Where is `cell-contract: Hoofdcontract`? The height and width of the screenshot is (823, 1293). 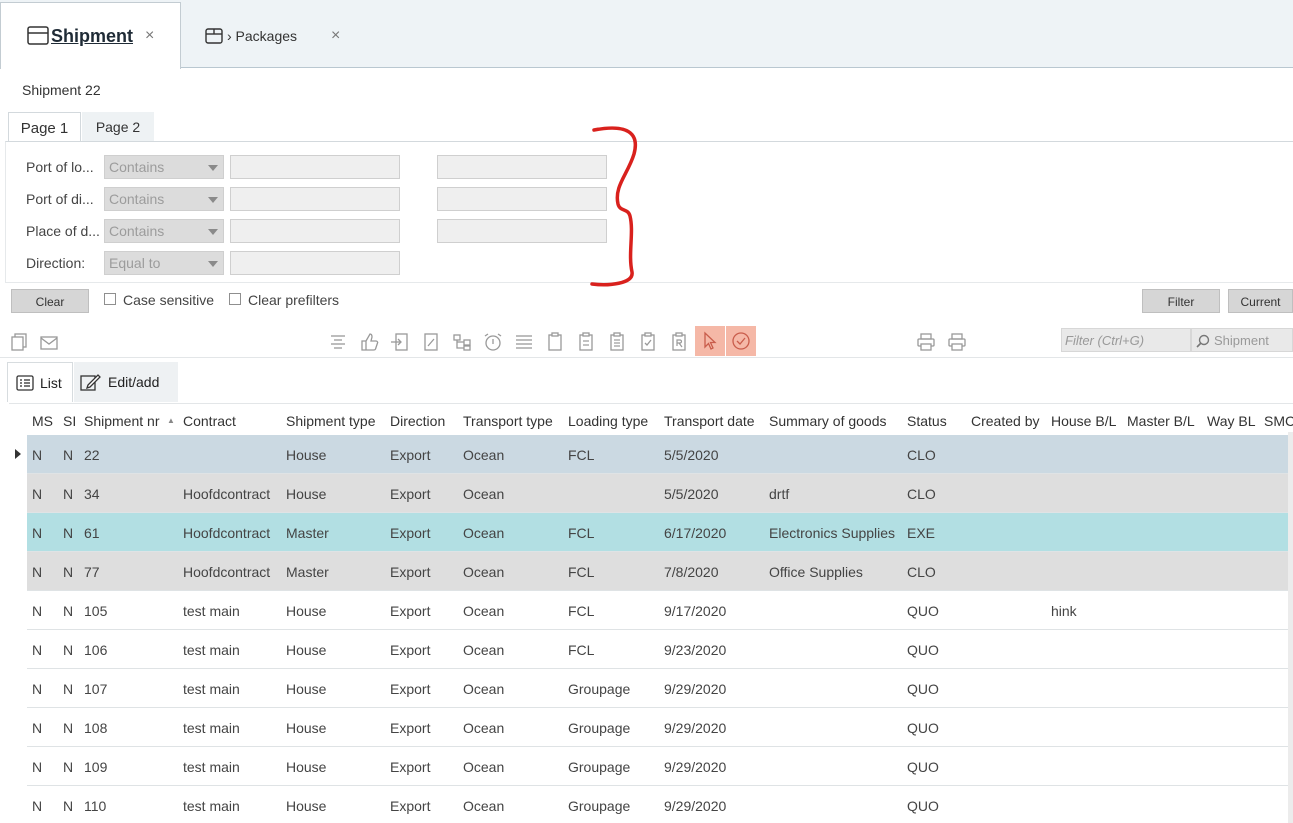 cell-contract: Hoofdcontract is located at coordinates (227, 572).